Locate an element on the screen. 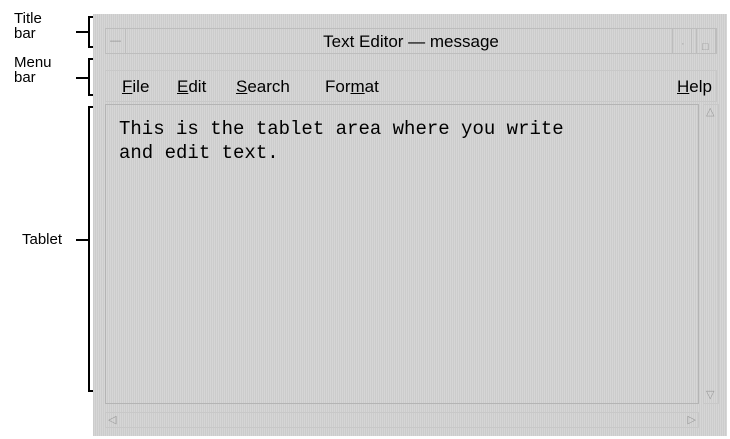 The height and width of the screenshot is (439, 730). callout-menu-bar-label: Menu bar is located at coordinates (33, 70).